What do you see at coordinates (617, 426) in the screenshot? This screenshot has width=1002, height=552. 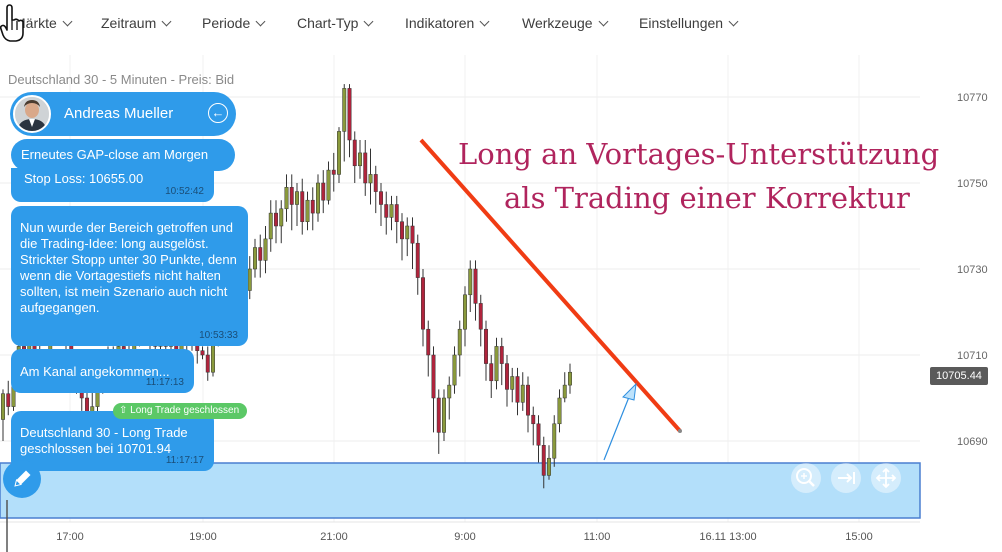 I see `long-entry-arrow` at bounding box center [617, 426].